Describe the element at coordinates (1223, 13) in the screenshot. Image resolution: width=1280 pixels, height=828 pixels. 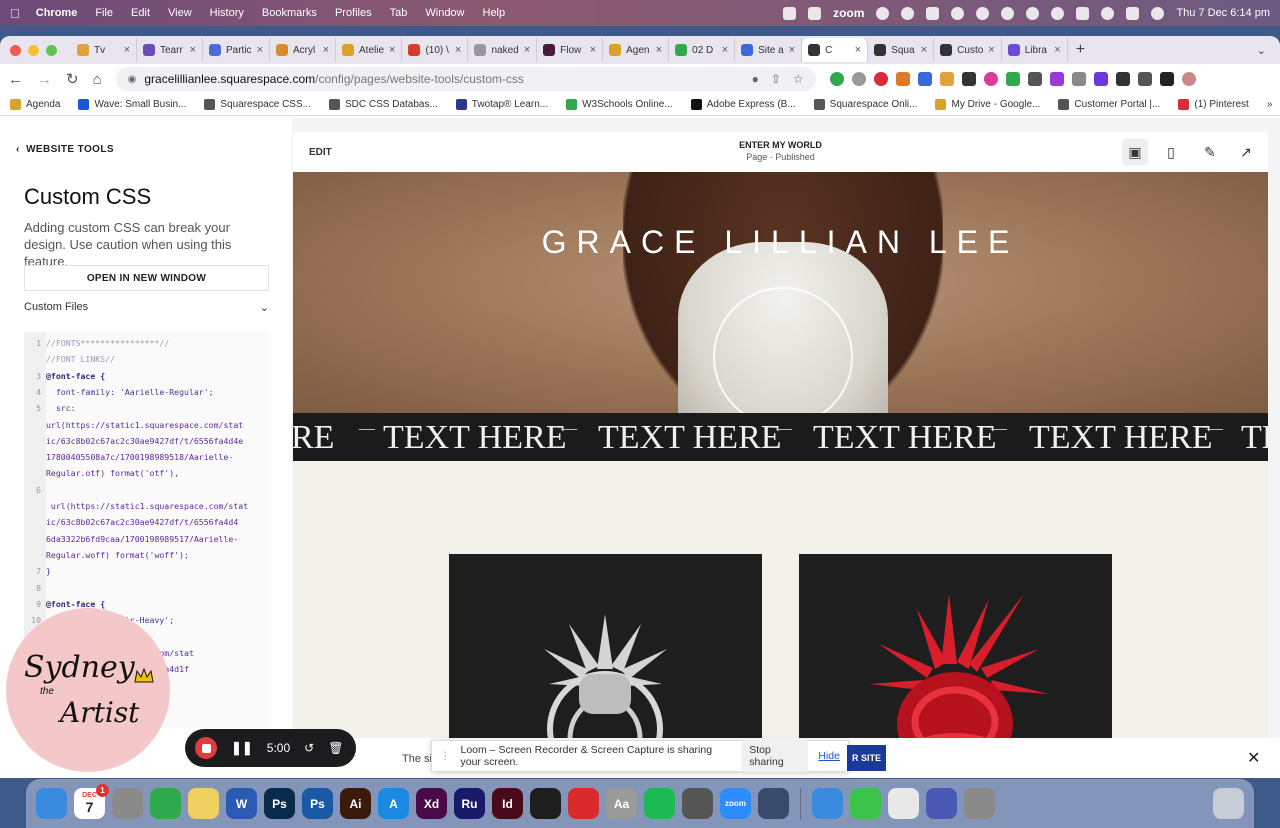
I see `clock: Thu 7 Dec 6:14 pm` at that location.